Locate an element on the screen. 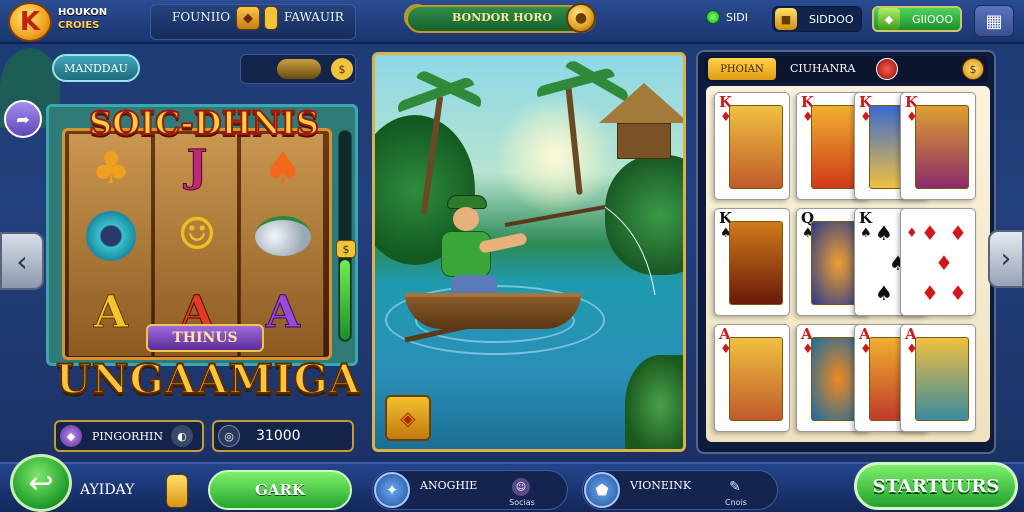 The width and height of the screenshot is (1024, 512). bonus-ribbon: THINUS is located at coordinates (205, 338).